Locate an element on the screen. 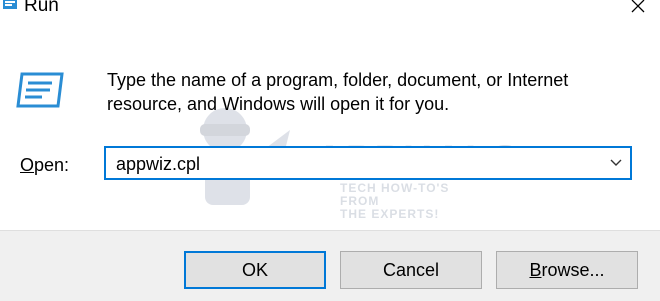 This screenshot has width=660, height=301. close-button is located at coordinates (638, 9).